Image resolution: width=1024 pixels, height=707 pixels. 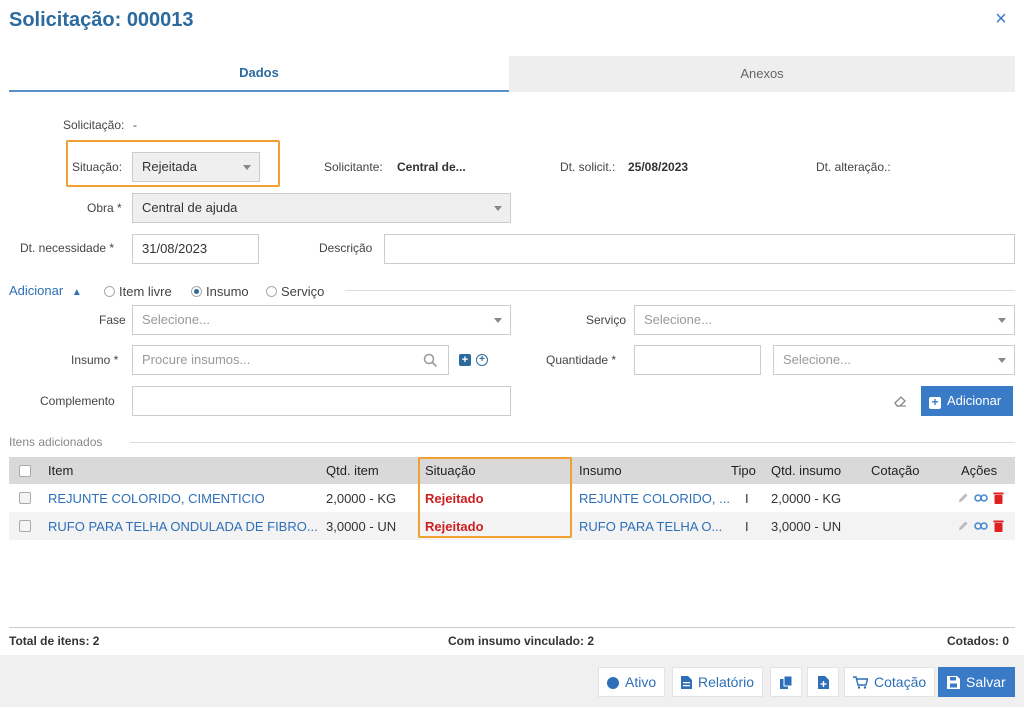 I want to click on row-qtd-insumo: 2,0000 - KG, so click(x=806, y=498).